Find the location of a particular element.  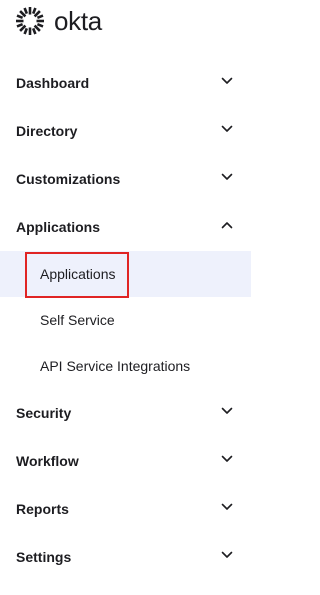

nav-section-dashboard: Dashboard is located at coordinates (125, 83).